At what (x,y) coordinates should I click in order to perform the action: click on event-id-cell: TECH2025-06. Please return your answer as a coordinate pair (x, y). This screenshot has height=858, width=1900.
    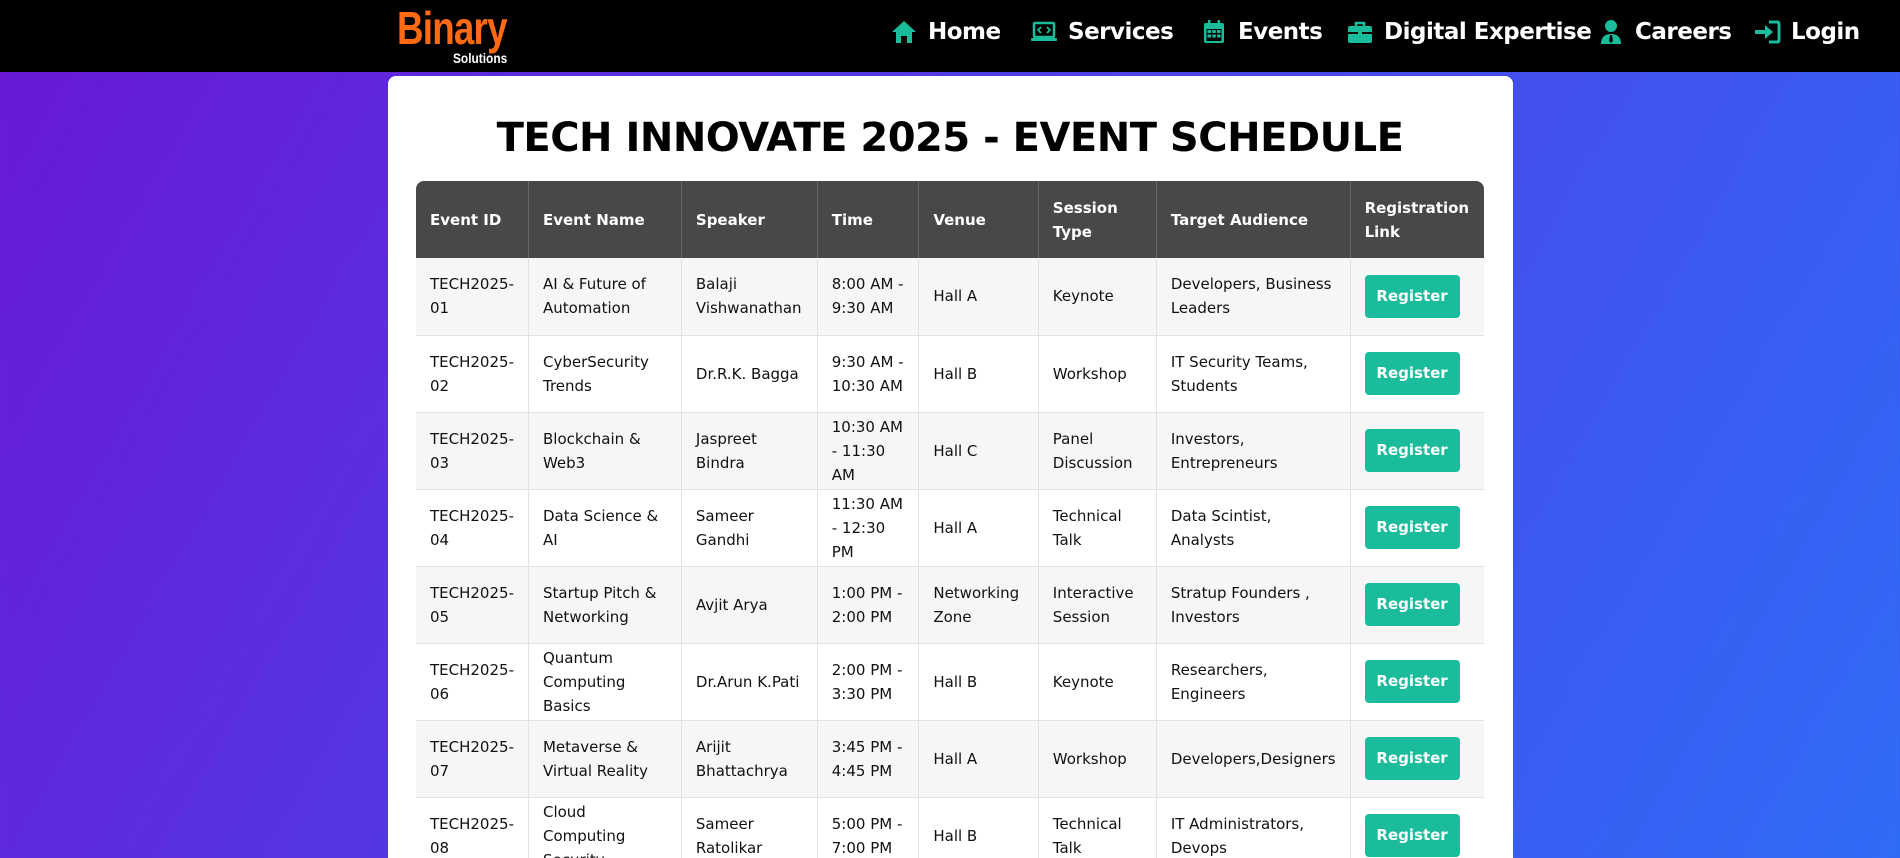
    Looking at the image, I should click on (472, 682).